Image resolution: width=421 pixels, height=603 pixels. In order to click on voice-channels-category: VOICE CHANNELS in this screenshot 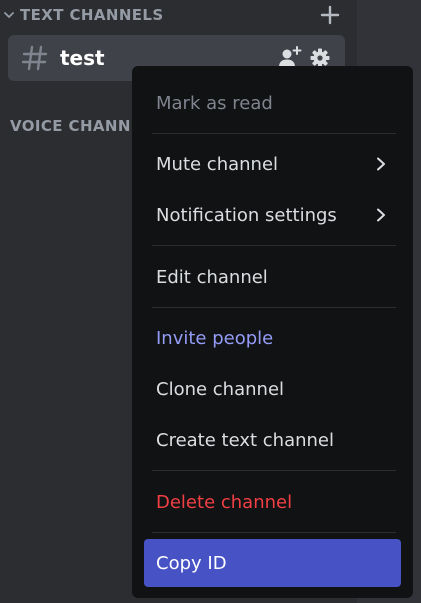, I will do `click(75, 126)`.